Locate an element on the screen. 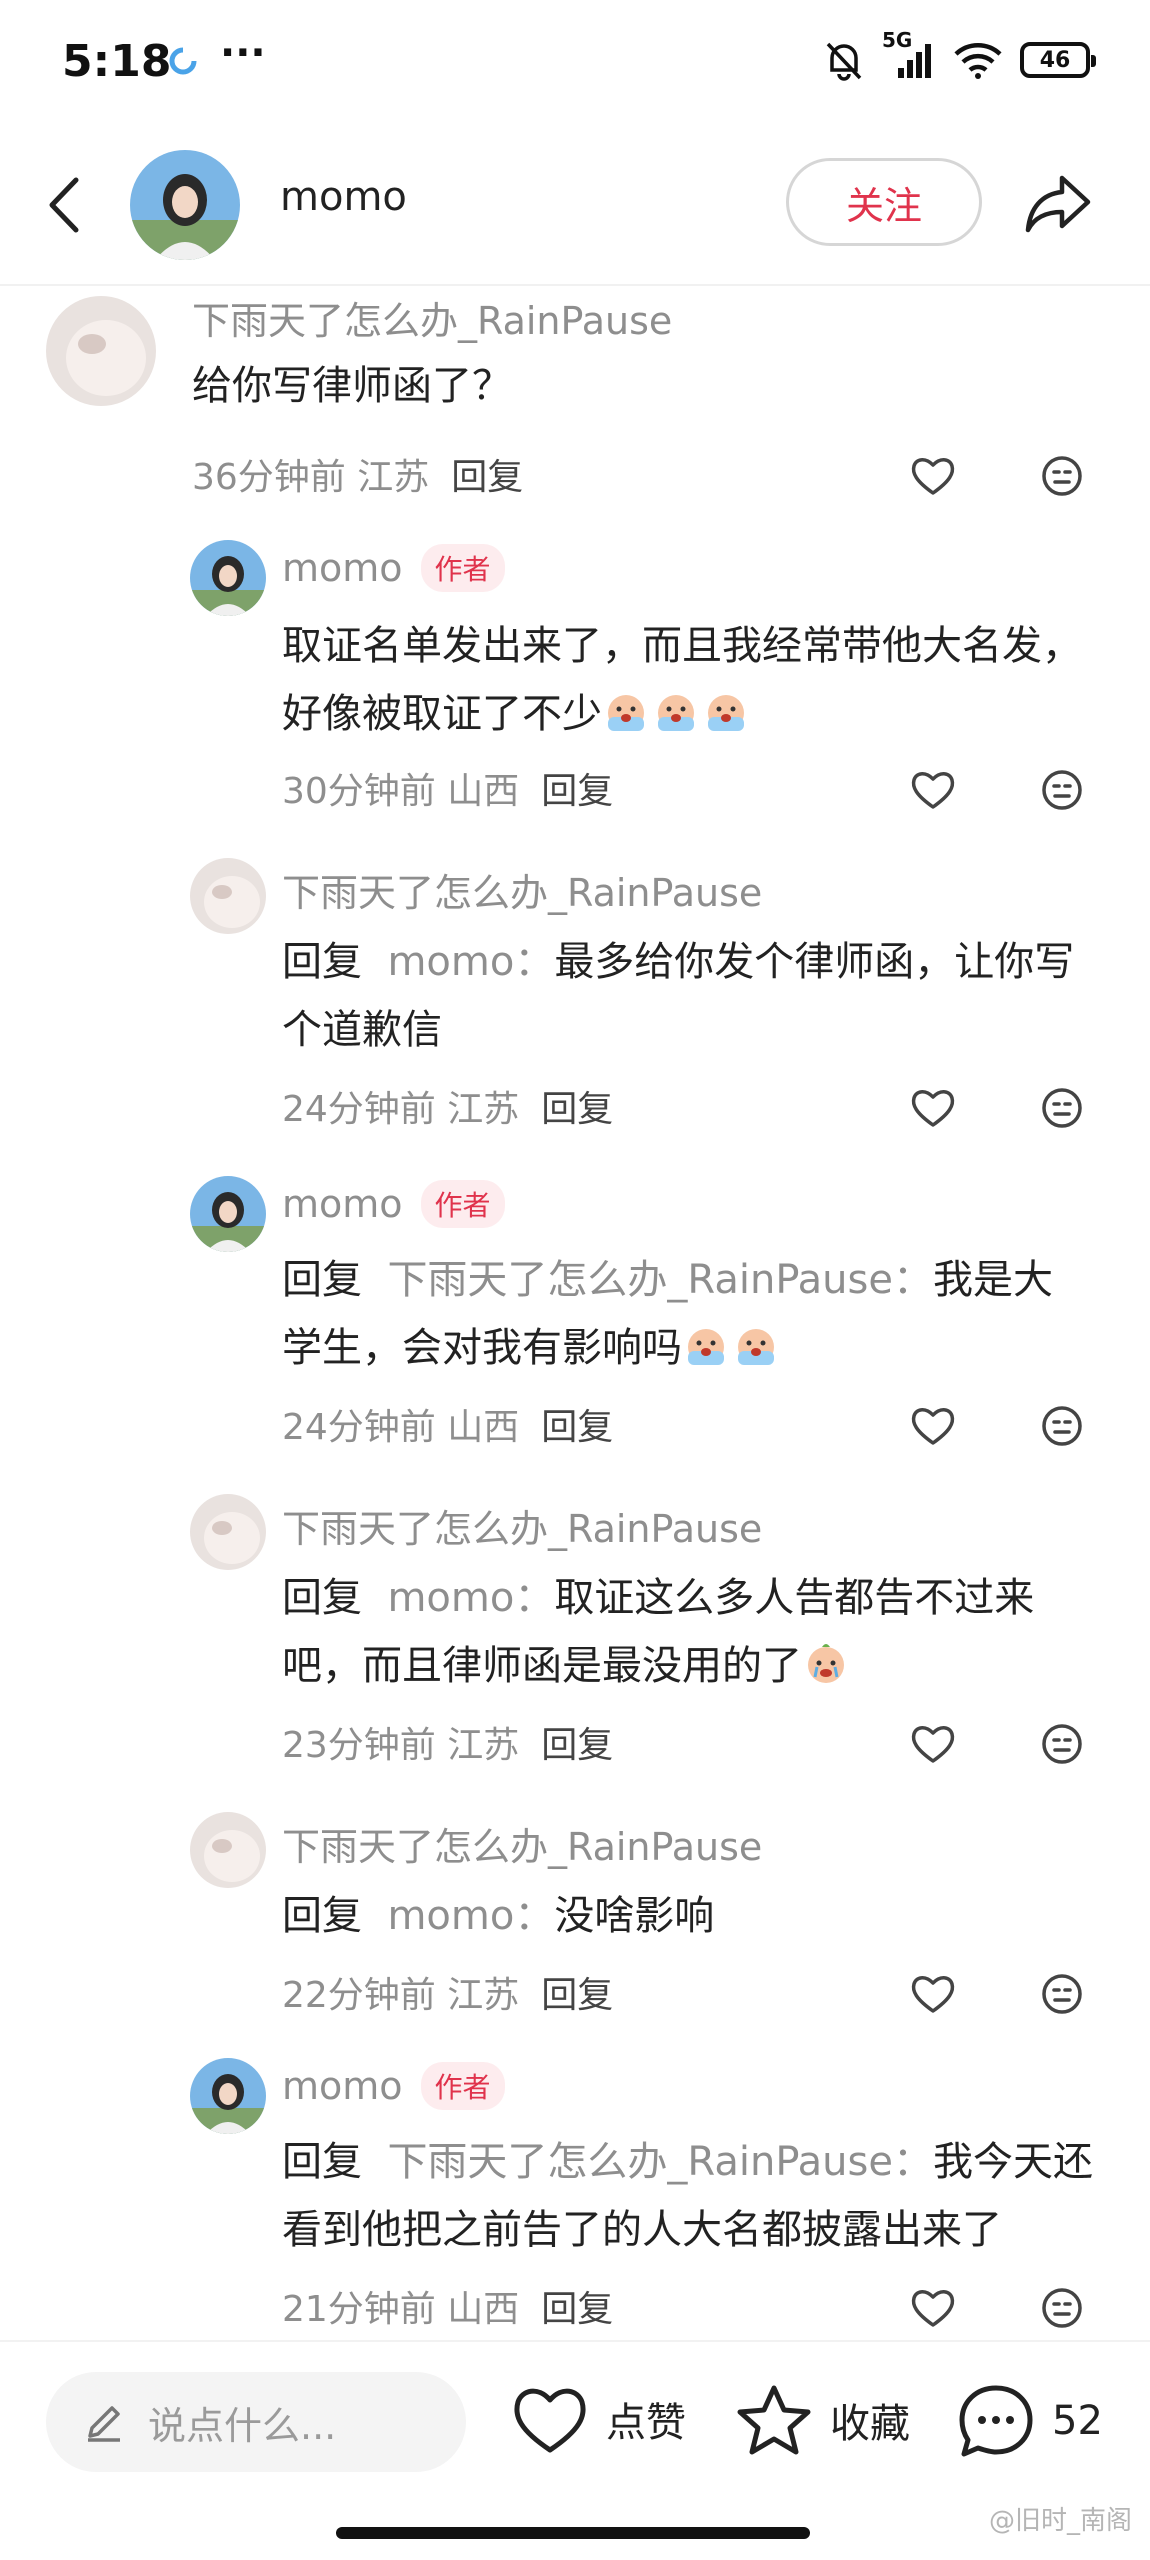  comment-meta: 36分钟前 江苏 回复 is located at coordinates (357, 474).